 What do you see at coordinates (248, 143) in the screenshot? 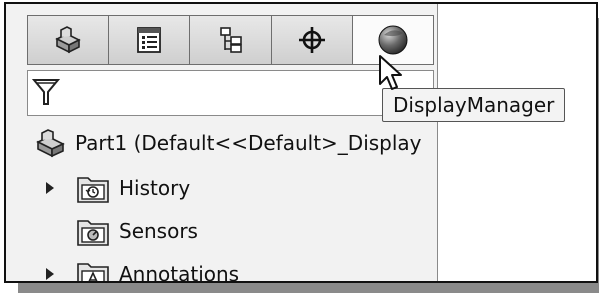
I see `tree-root-label: Part1 (Default<<Default>_Display` at bounding box center [248, 143].